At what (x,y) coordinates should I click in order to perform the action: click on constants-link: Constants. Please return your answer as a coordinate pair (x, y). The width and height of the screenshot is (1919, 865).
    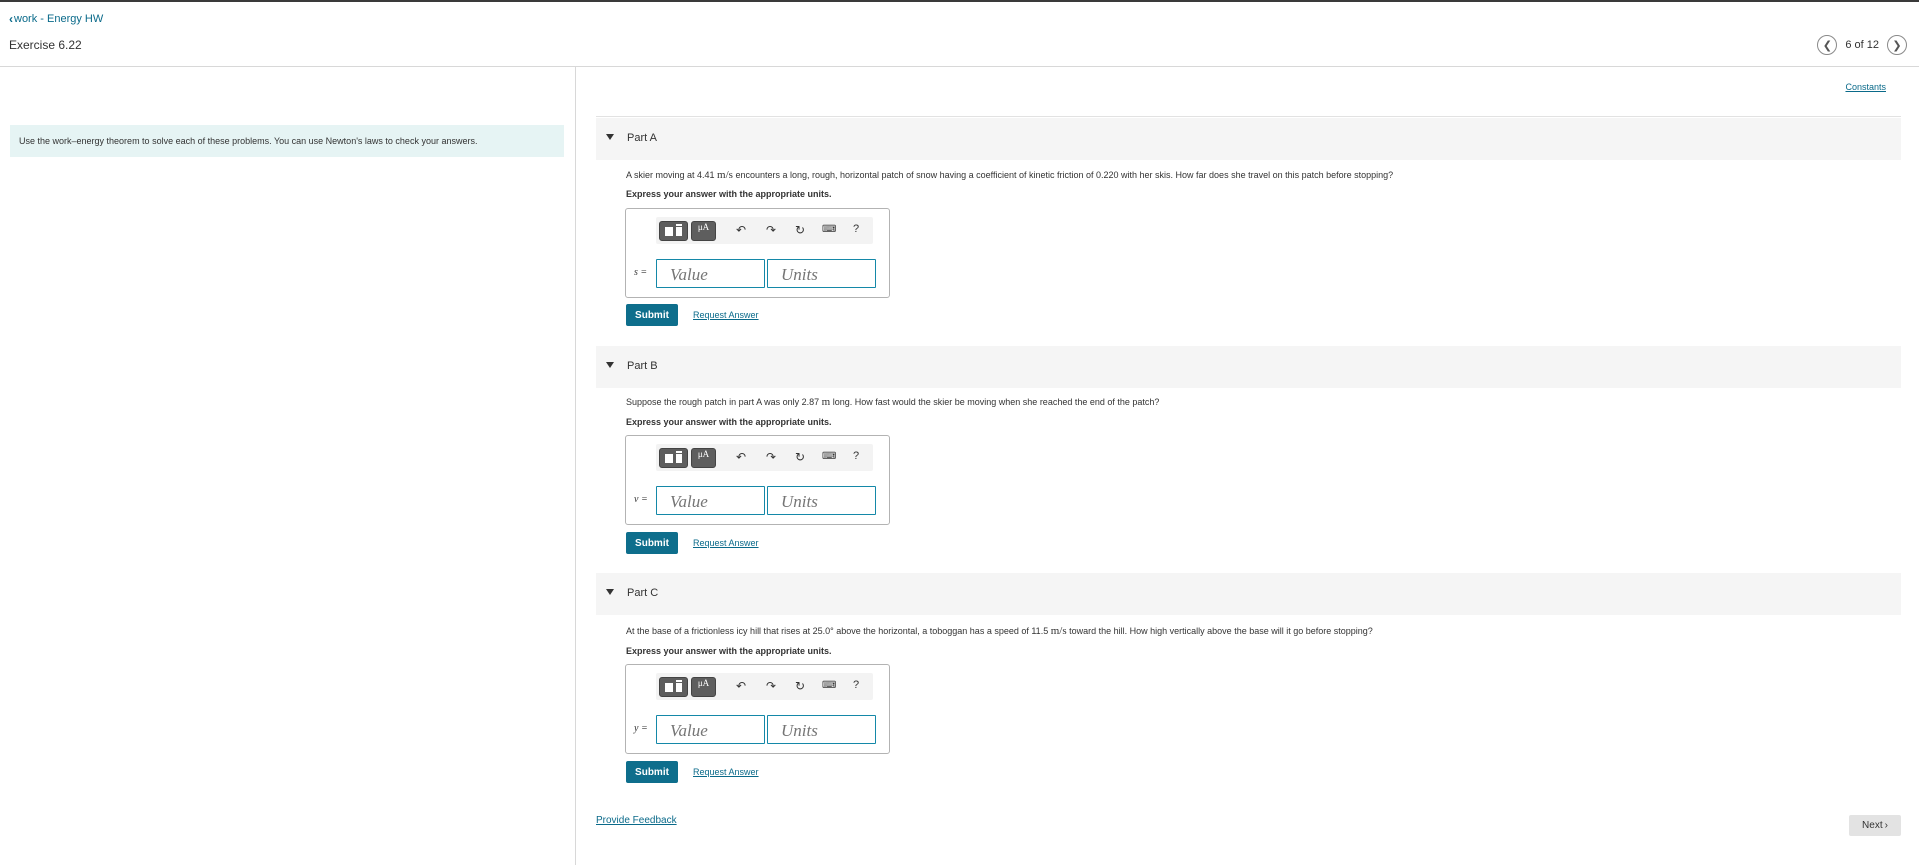
    Looking at the image, I should click on (1865, 87).